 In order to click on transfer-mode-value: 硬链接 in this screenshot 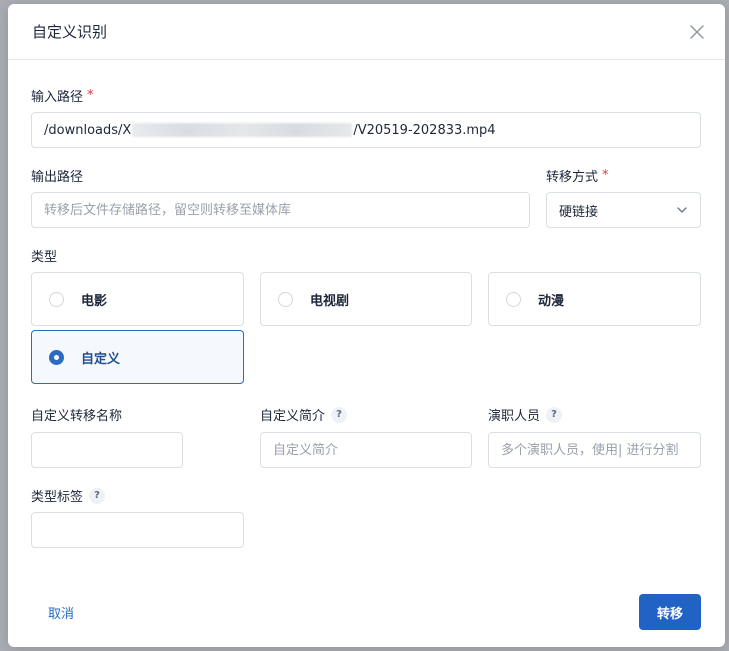, I will do `click(579, 212)`.